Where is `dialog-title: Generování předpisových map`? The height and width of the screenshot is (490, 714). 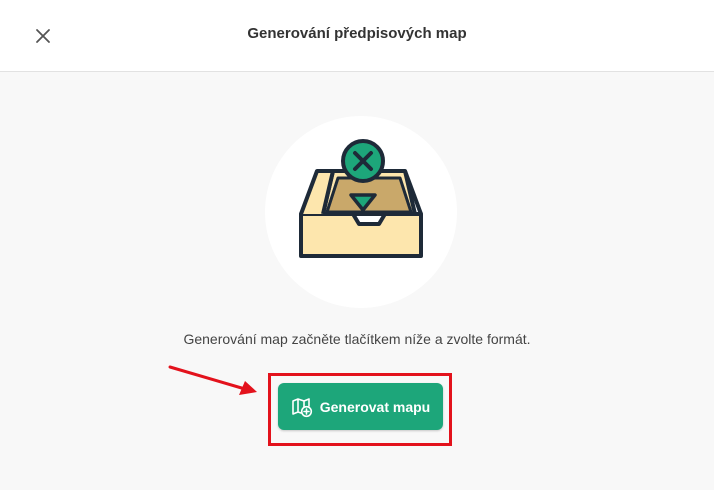 dialog-title: Generování předpisových map is located at coordinates (357, 33).